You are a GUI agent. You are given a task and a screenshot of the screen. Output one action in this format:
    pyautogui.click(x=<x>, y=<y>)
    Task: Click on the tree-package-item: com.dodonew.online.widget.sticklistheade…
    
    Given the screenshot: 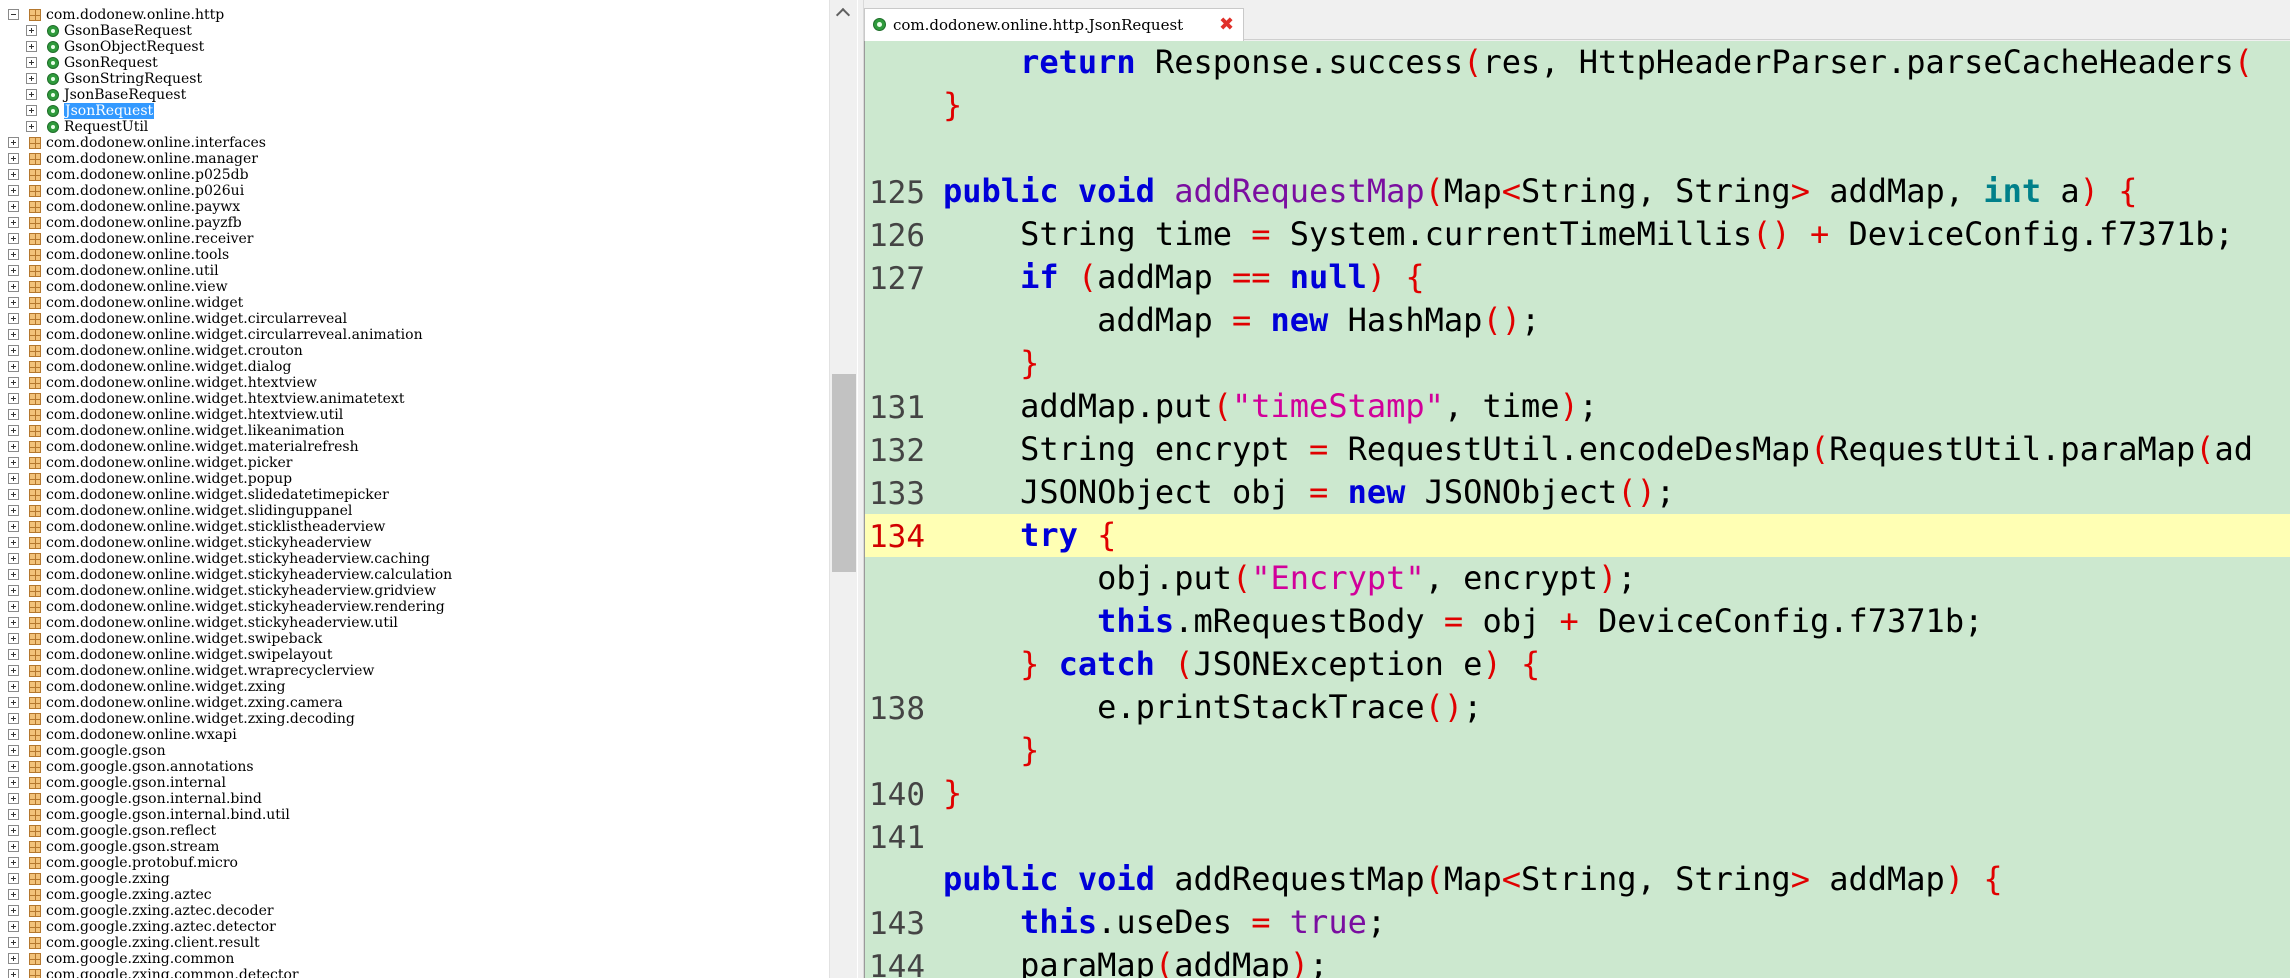 What is the action you would take?
    pyautogui.click(x=415, y=527)
    